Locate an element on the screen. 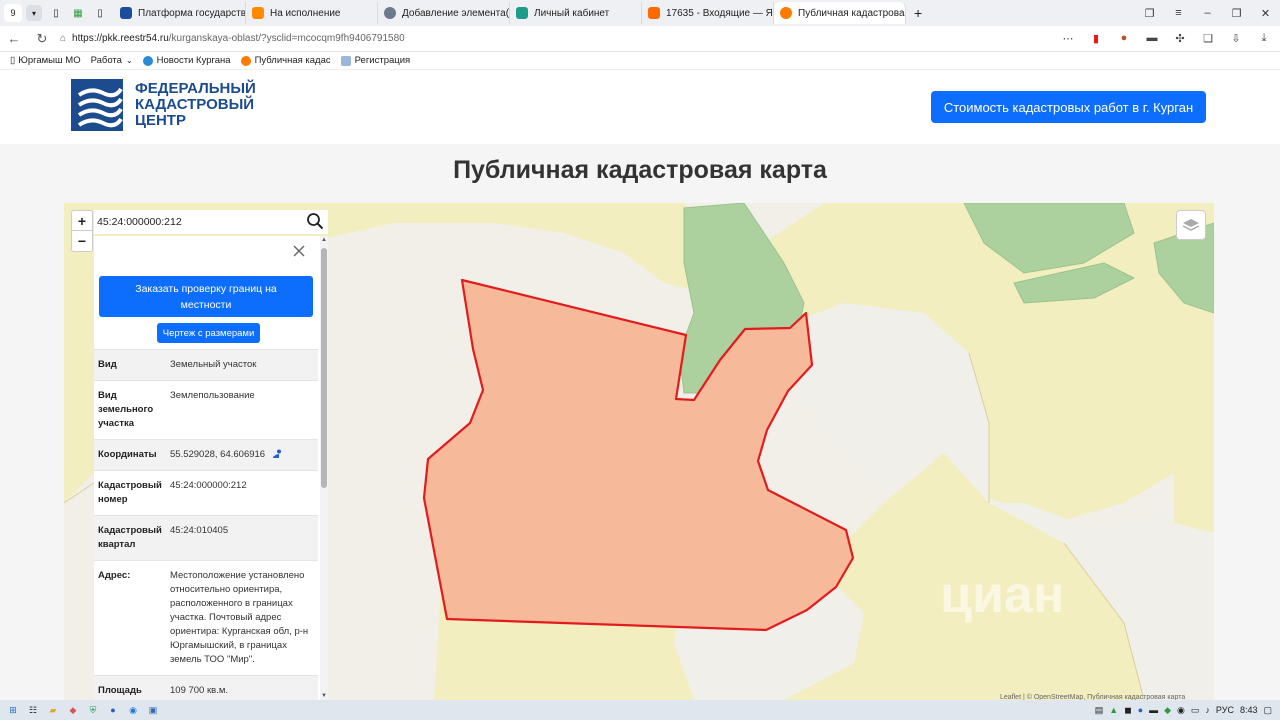  apps-grid-icon: ▦ is located at coordinates (78, 13).